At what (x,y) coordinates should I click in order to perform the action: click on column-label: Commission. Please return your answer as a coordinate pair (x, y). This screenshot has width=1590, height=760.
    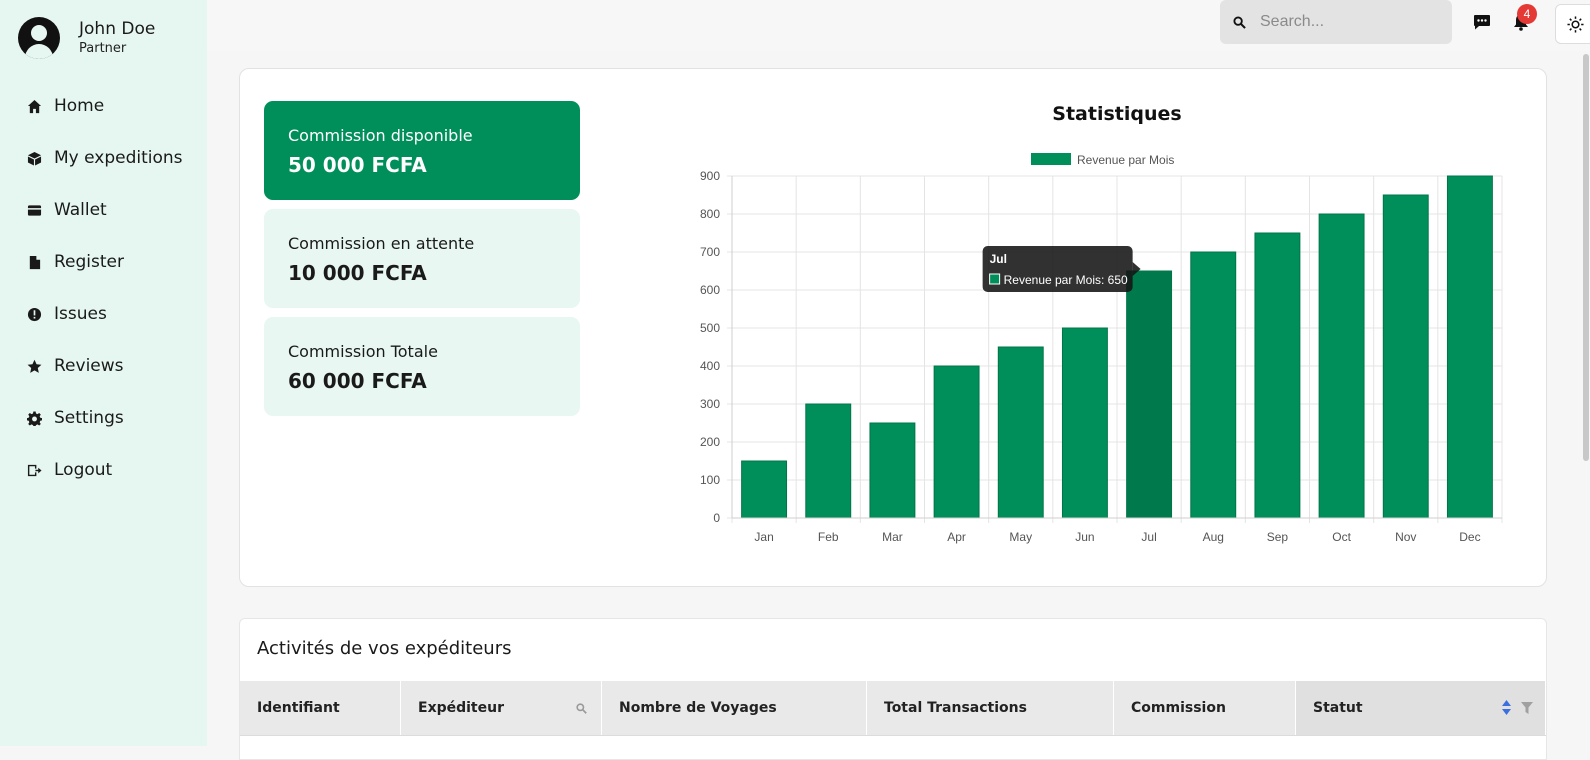
    Looking at the image, I should click on (1178, 708).